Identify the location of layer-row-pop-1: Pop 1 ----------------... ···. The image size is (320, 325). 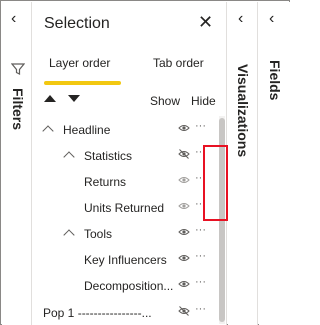
(126, 312).